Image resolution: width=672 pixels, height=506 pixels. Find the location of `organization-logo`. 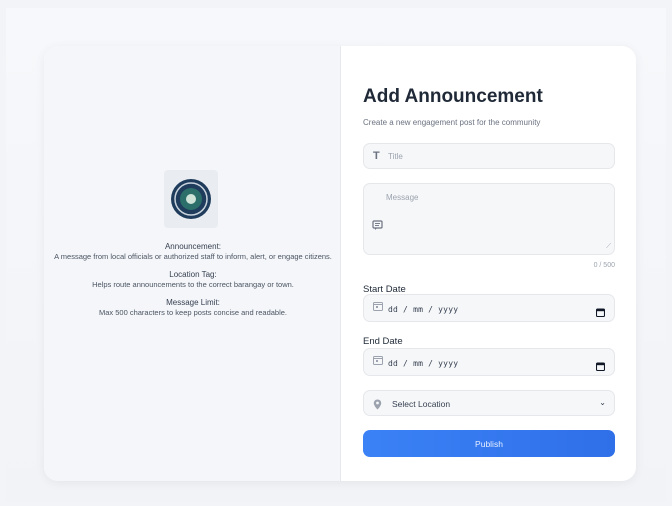

organization-logo is located at coordinates (191, 199).